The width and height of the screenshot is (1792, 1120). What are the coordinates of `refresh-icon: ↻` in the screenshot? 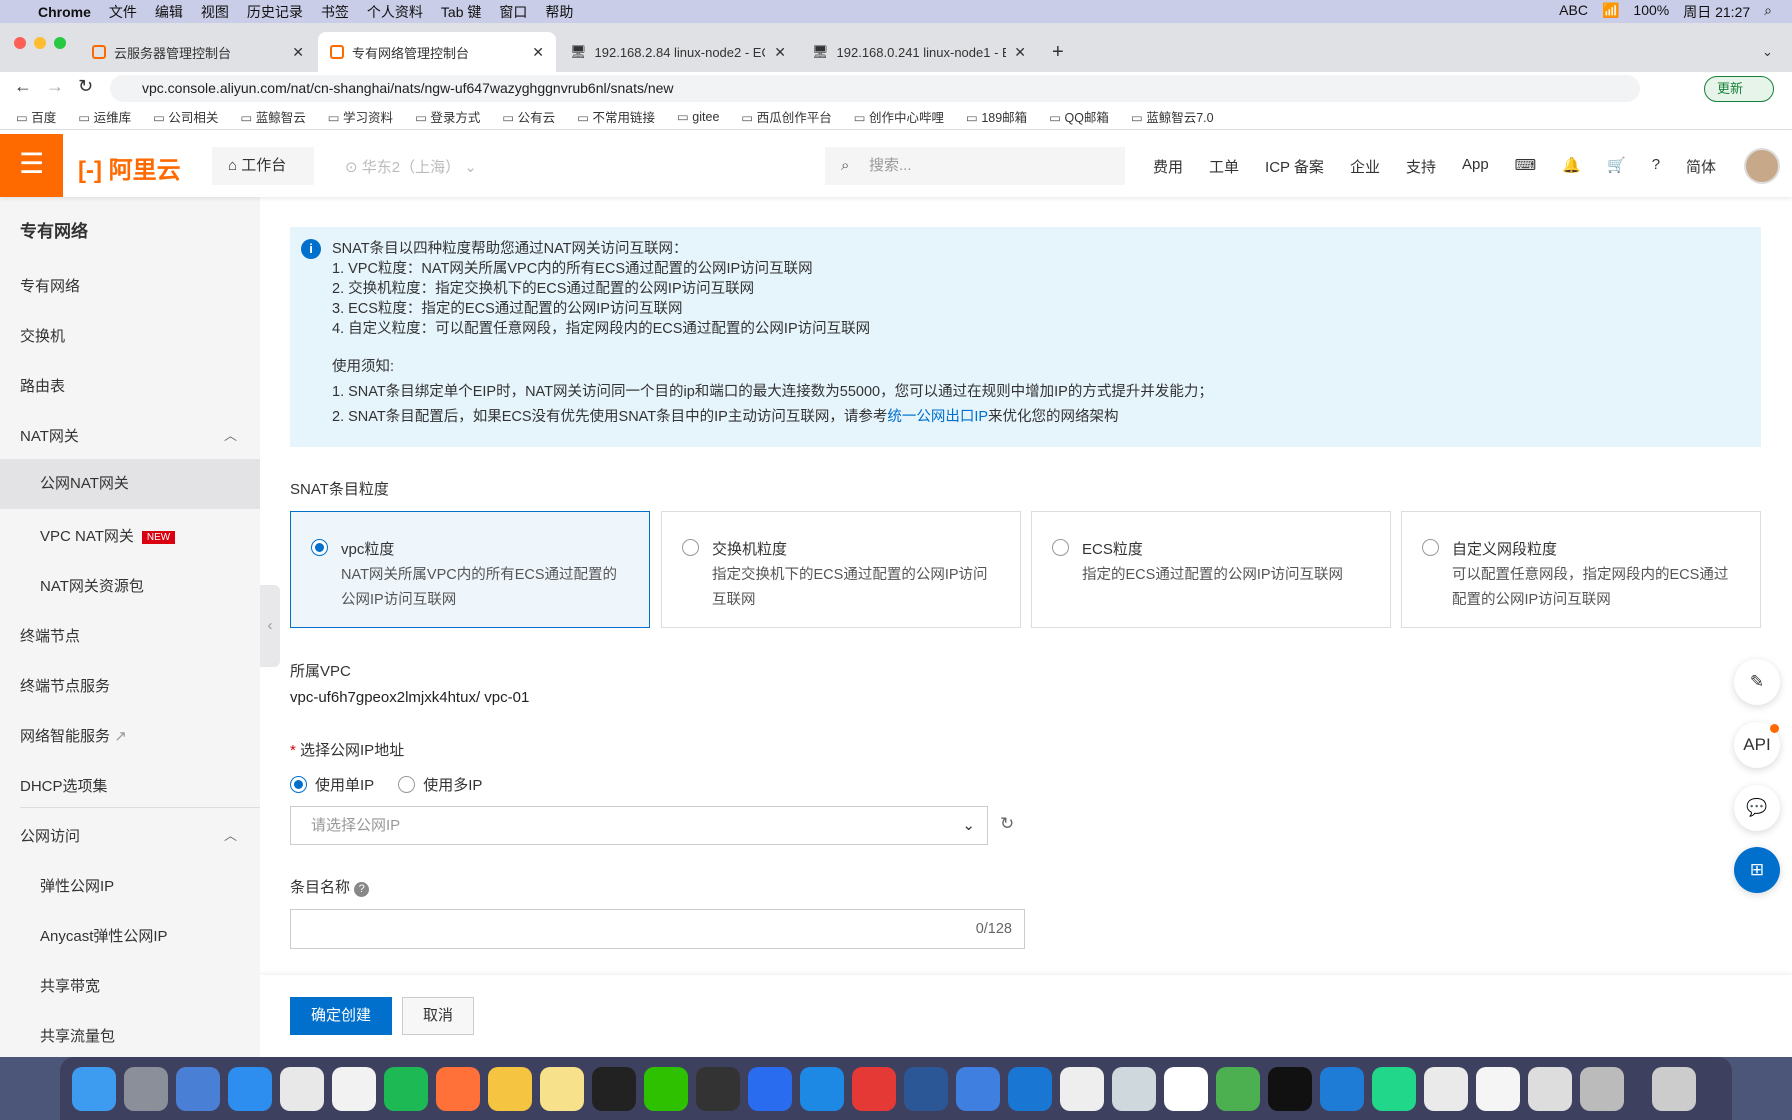 It's located at (1007, 824).